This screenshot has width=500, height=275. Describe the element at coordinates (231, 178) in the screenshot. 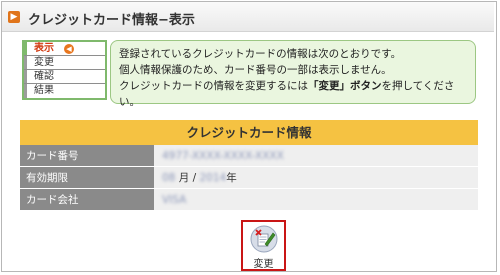

I see `expiry-year-unit: 年` at that location.